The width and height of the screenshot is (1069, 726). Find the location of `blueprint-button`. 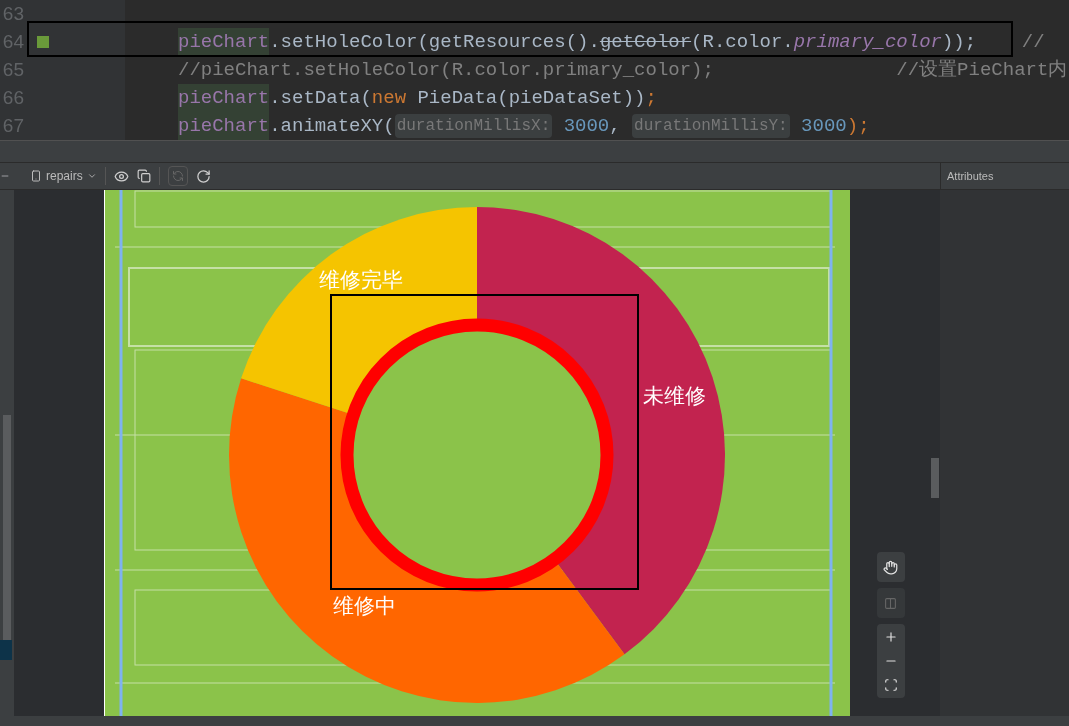

blueprint-button is located at coordinates (890, 603).